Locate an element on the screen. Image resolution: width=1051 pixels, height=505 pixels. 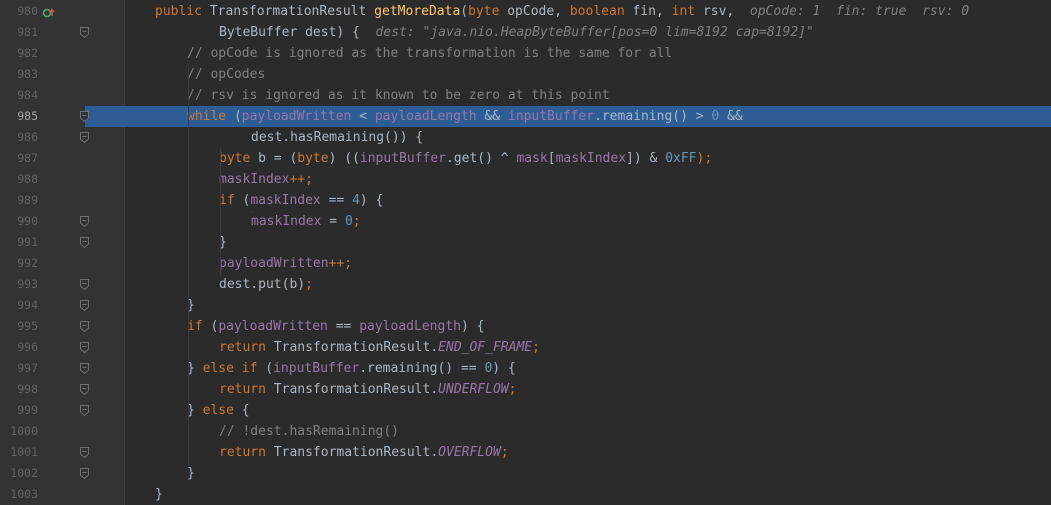
line-number: 1001 is located at coordinates (19, 452).